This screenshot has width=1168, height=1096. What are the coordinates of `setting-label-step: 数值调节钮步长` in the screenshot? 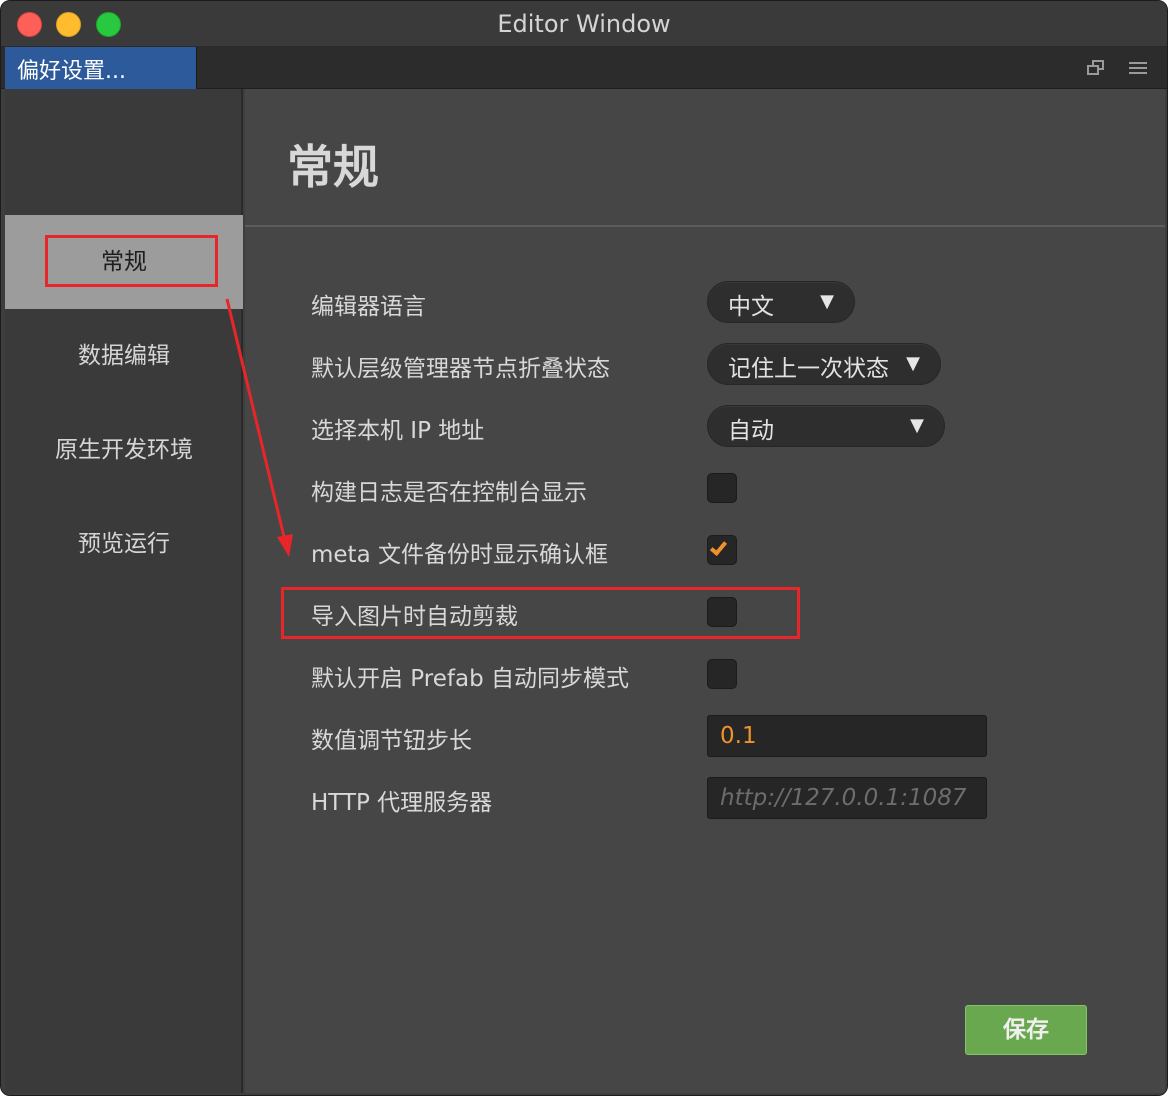 It's located at (391, 741).